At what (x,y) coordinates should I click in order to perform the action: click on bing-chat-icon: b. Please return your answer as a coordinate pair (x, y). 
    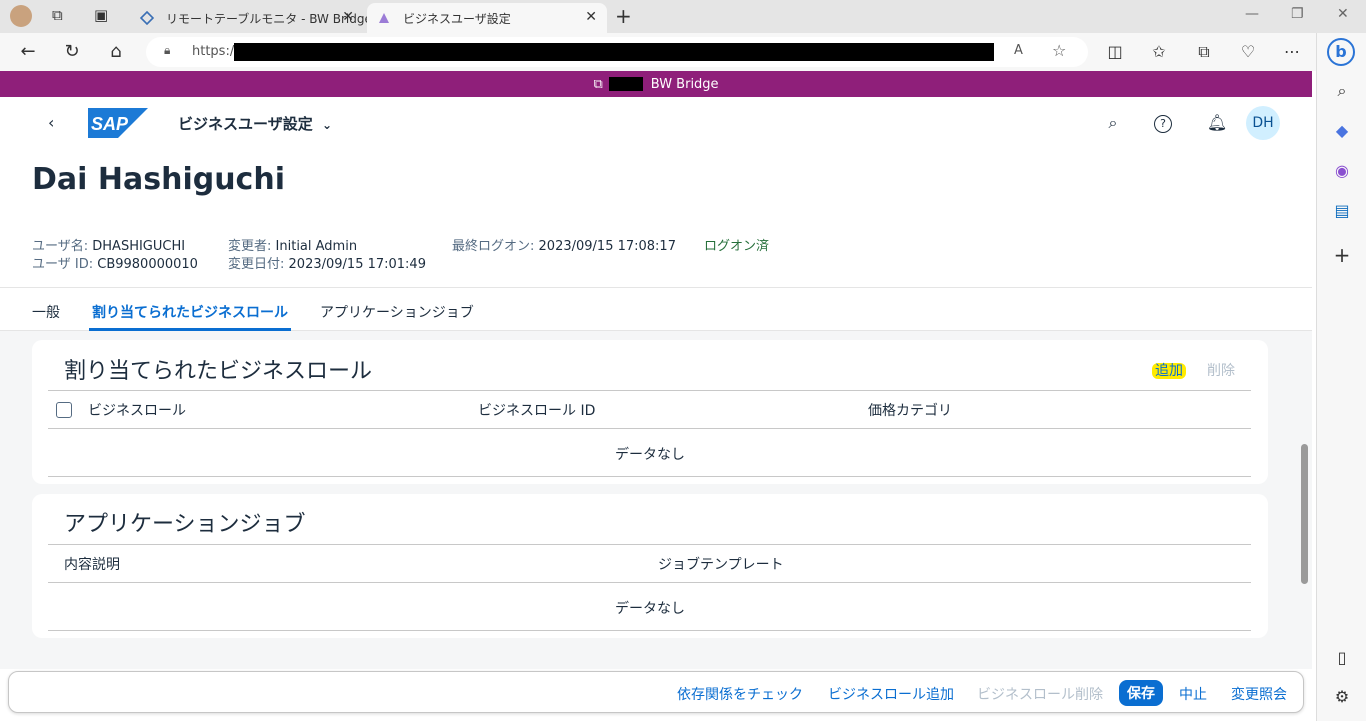
    Looking at the image, I should click on (1341, 52).